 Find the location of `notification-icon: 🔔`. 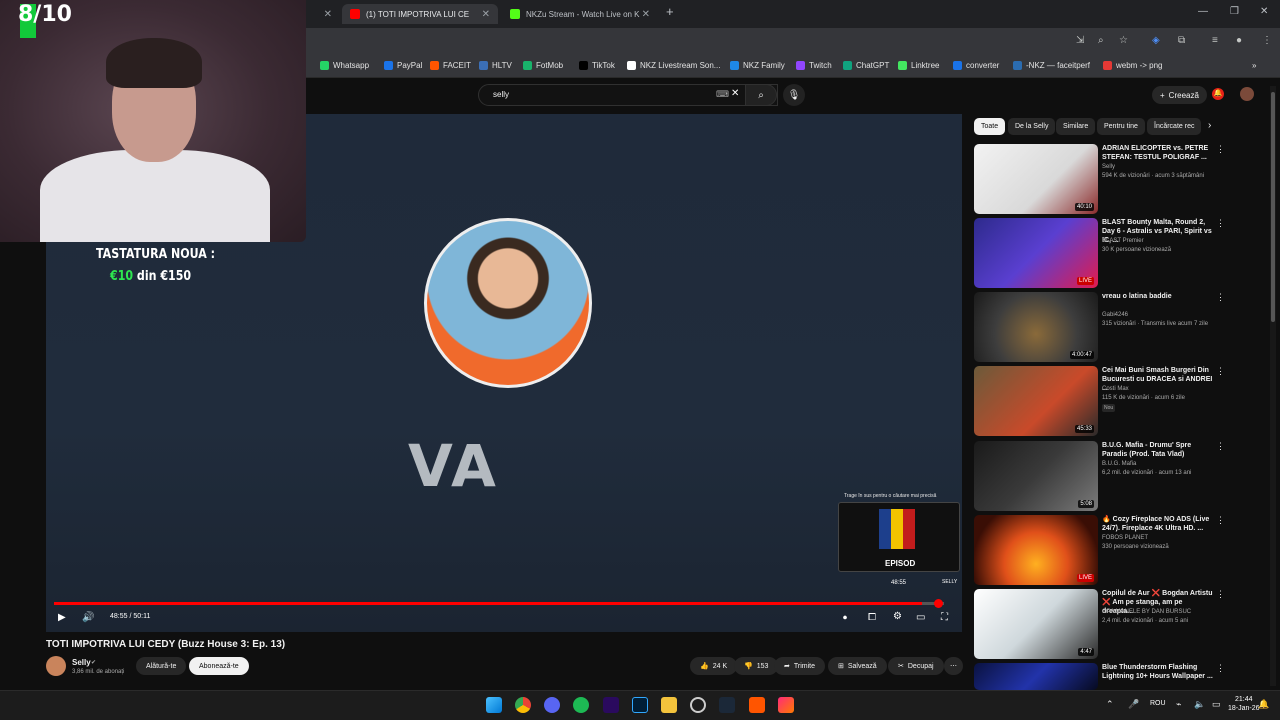

notification-icon: 🔔 is located at coordinates (1263, 704).